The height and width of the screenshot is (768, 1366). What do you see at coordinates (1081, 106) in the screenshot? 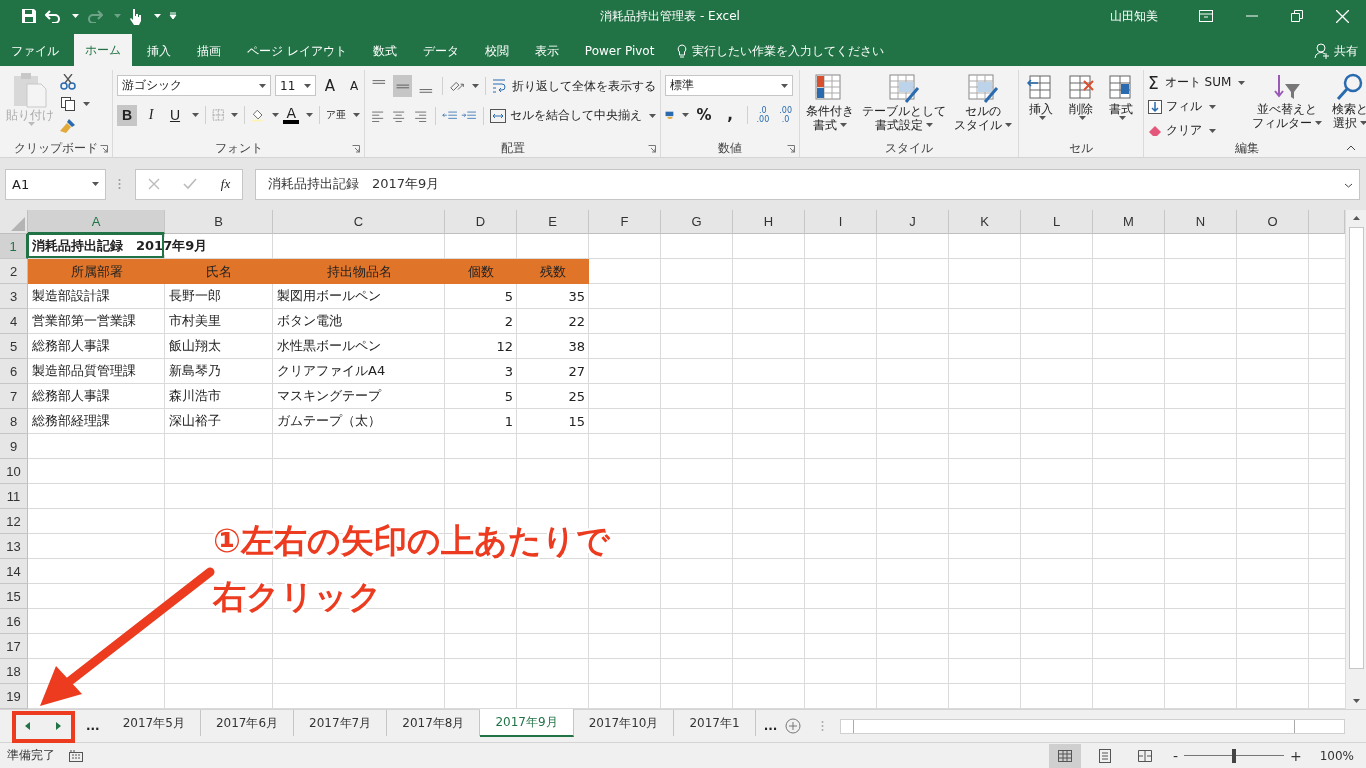
I see `cells-button: 削除` at bounding box center [1081, 106].